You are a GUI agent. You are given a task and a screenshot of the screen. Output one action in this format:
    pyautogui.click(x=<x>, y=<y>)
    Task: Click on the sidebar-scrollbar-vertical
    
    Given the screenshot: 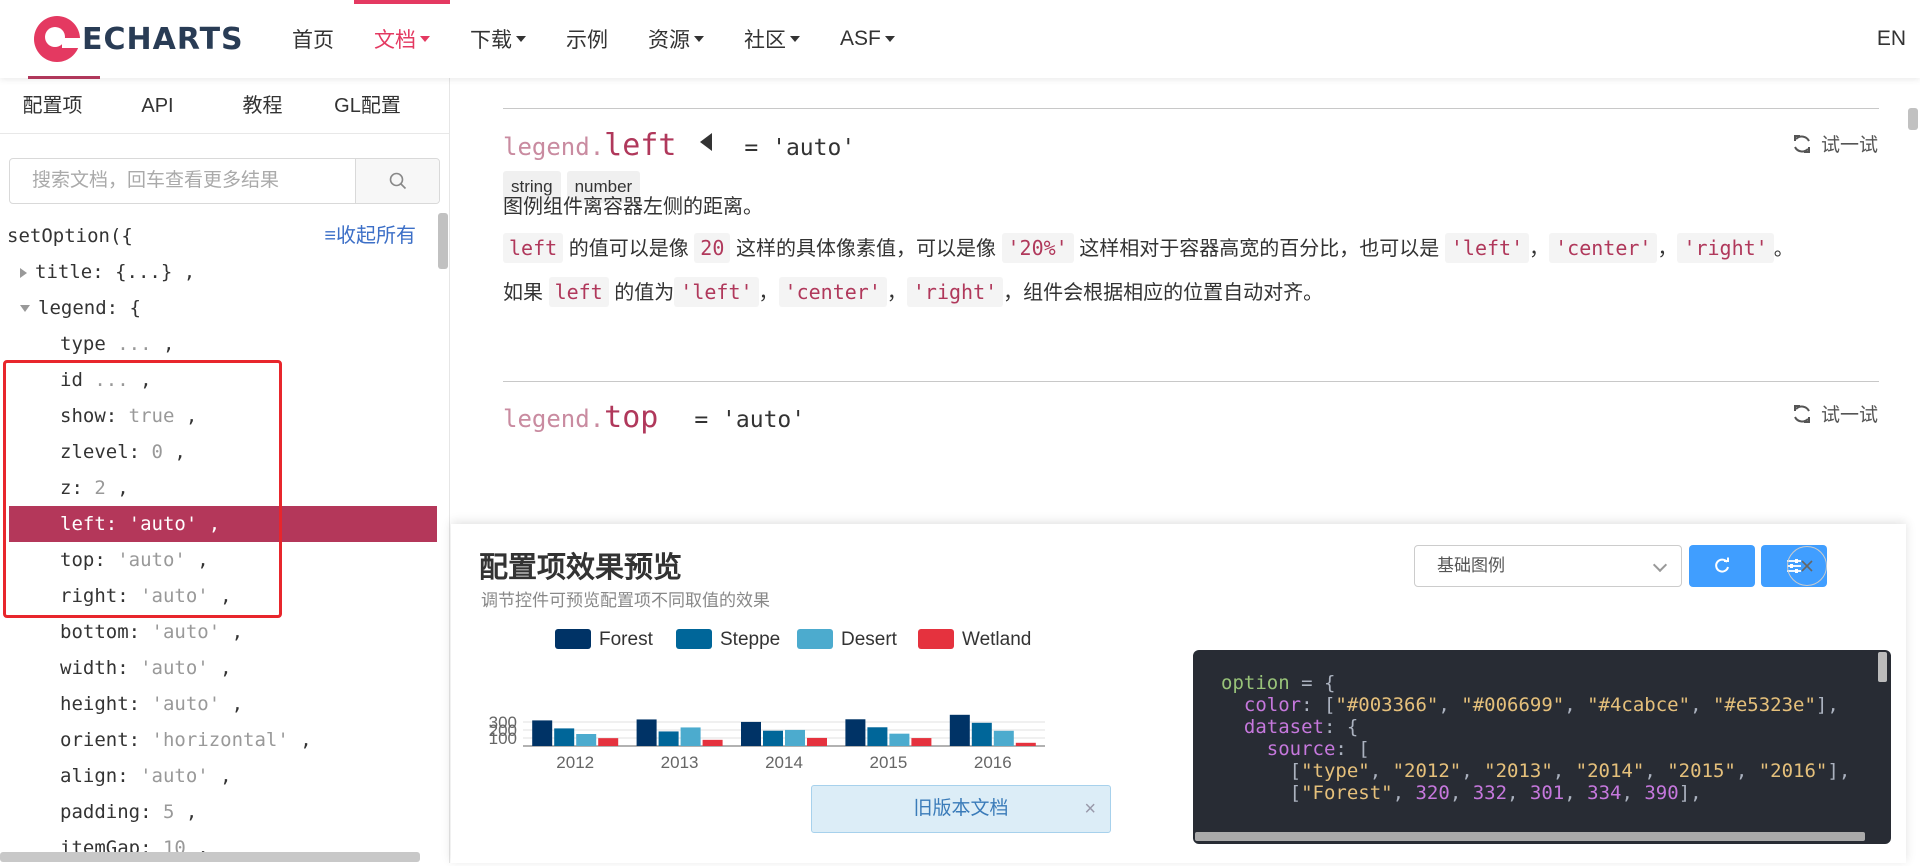 What is the action you would take?
    pyautogui.click(x=443, y=241)
    